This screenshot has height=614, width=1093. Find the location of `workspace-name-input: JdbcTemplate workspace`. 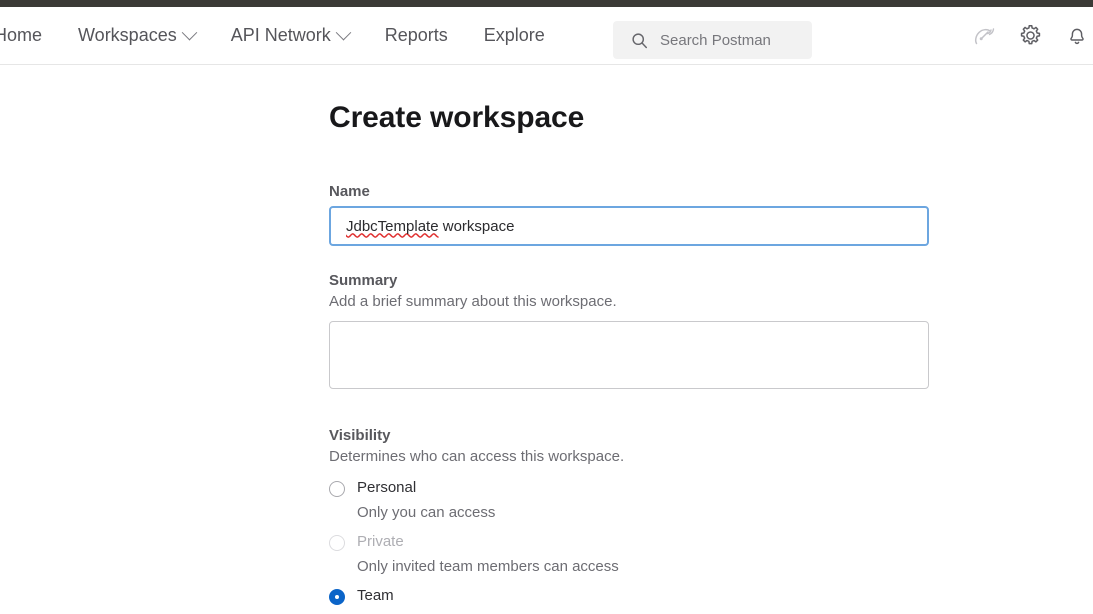

workspace-name-input: JdbcTemplate workspace is located at coordinates (629, 226).